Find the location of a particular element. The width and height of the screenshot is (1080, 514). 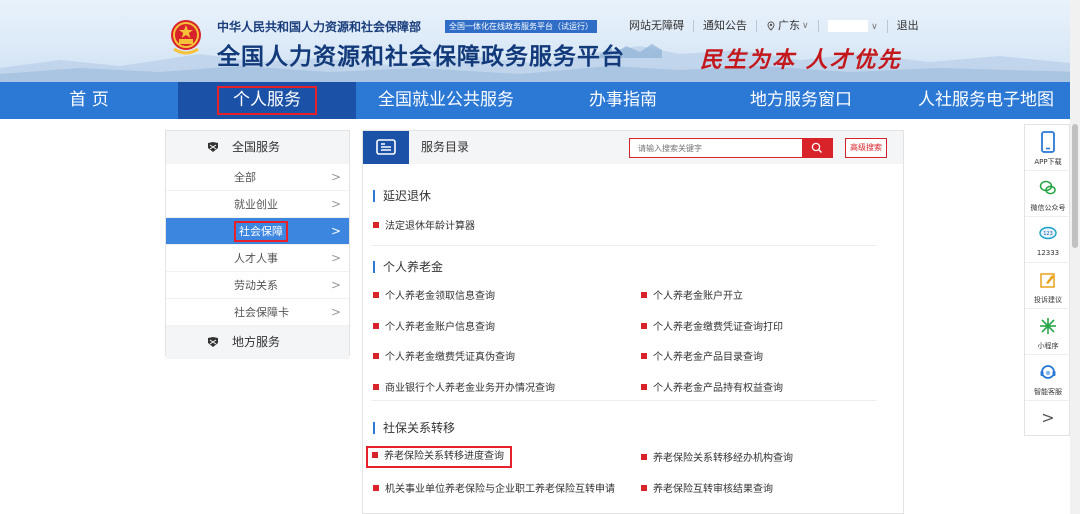

tool-label: 微信公众号 is located at coordinates (1048, 208).